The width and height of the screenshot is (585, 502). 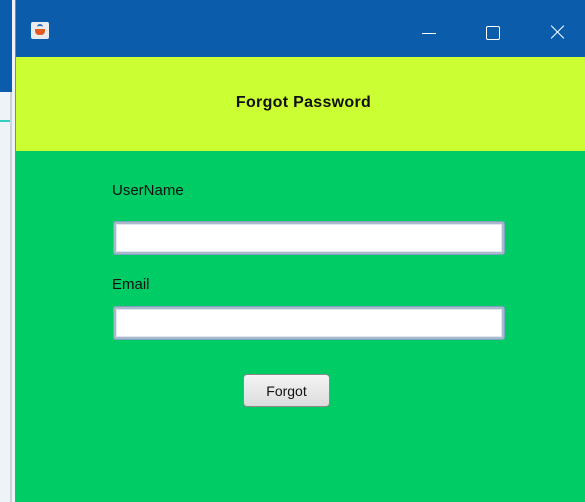 What do you see at coordinates (286, 390) in the screenshot?
I see `forgot-button: Forgot` at bounding box center [286, 390].